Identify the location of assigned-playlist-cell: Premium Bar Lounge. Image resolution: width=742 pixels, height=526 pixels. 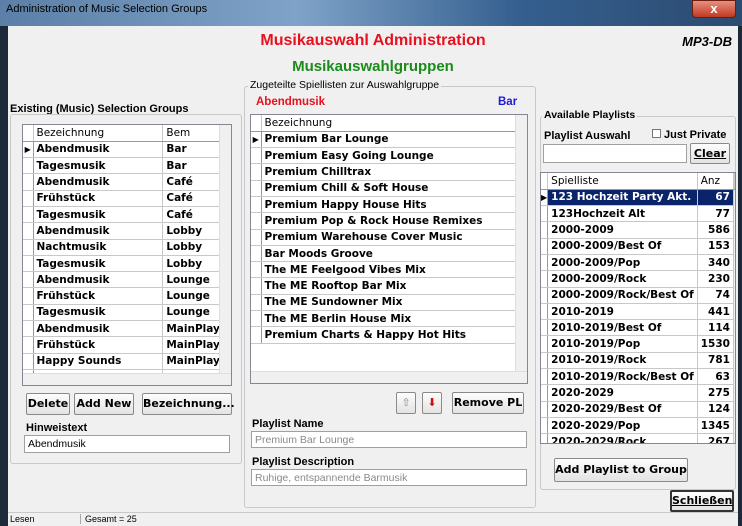
(394, 140).